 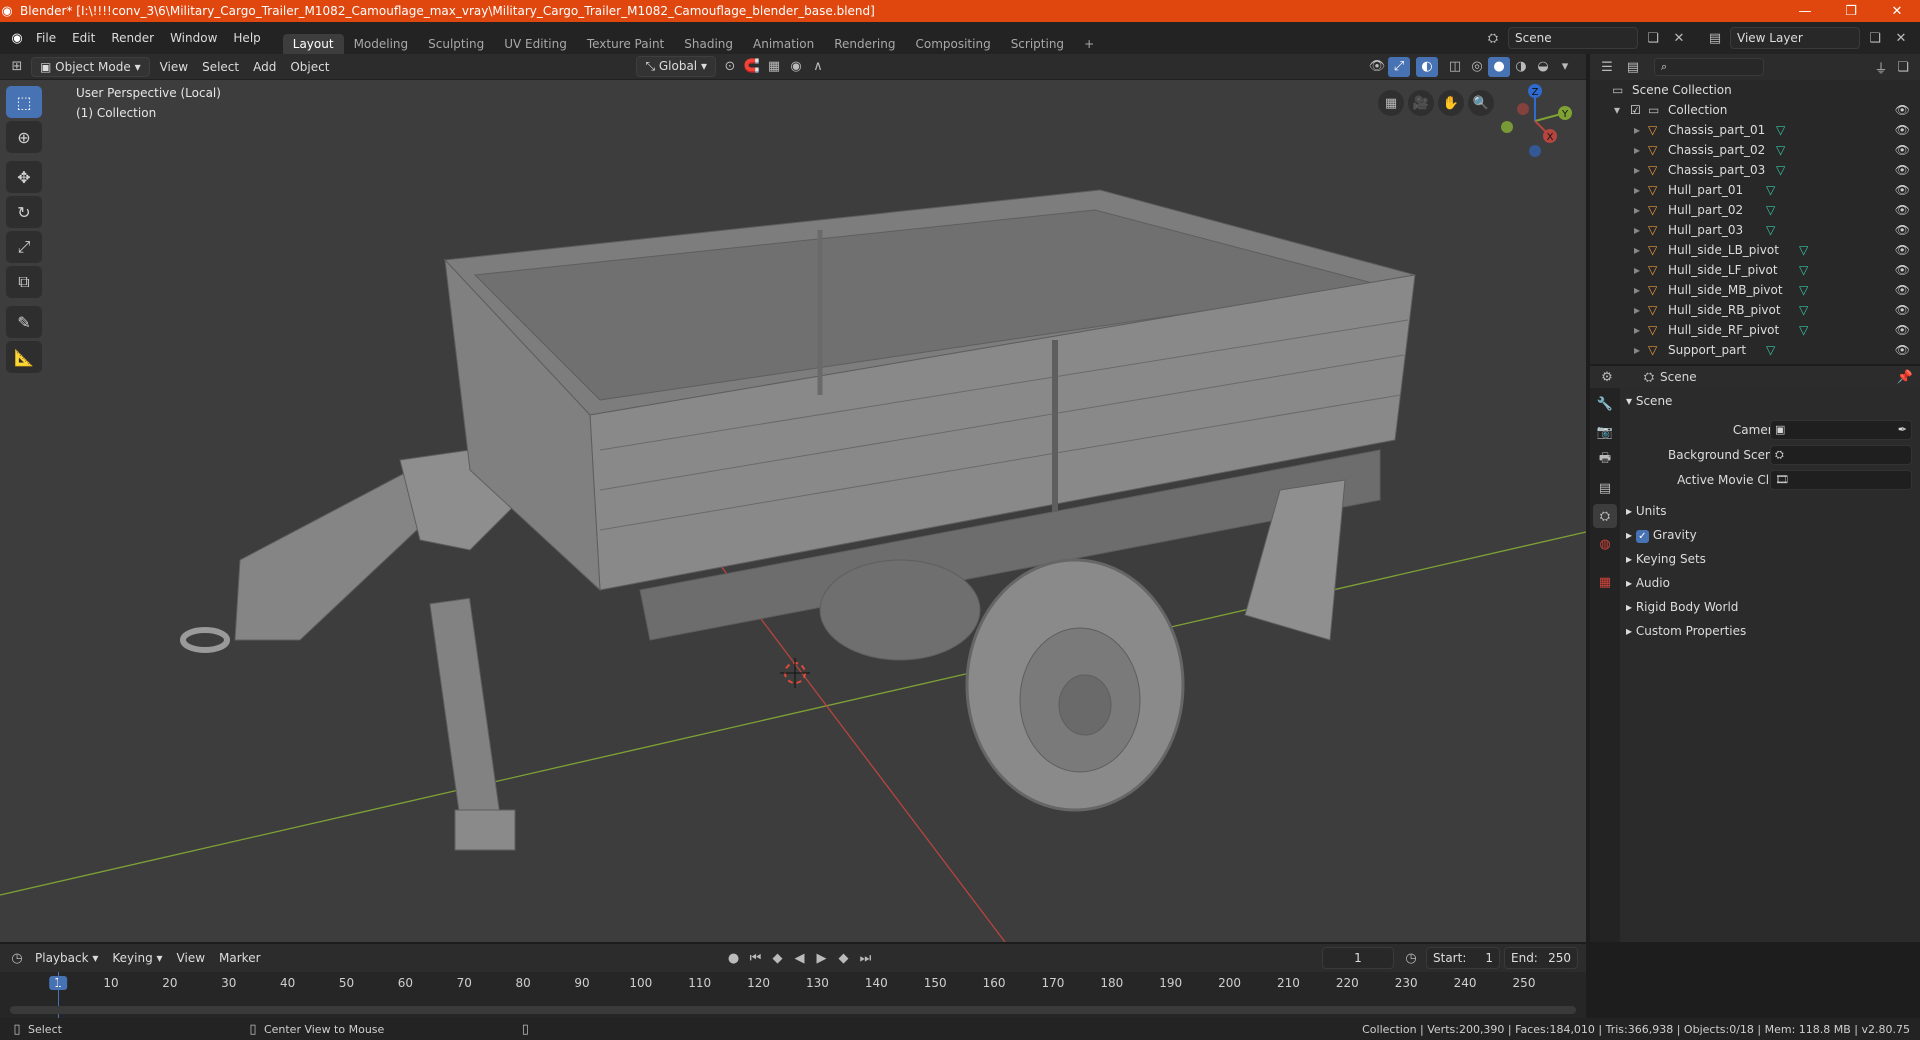 I want to click on rigid-body-world-section: ▸ Rigid Body World, so click(x=1682, y=607).